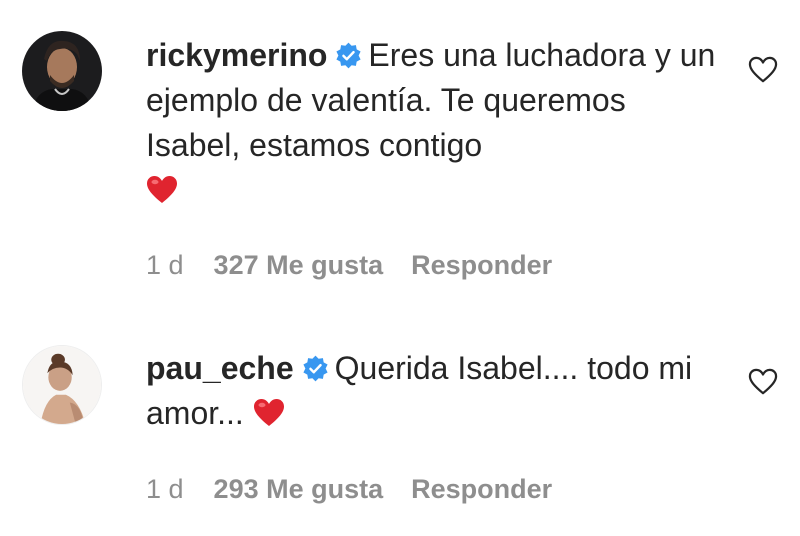 This screenshot has height=536, width=800. What do you see at coordinates (299, 265) in the screenshot?
I see `likes-count-button: 327 Me gusta` at bounding box center [299, 265].